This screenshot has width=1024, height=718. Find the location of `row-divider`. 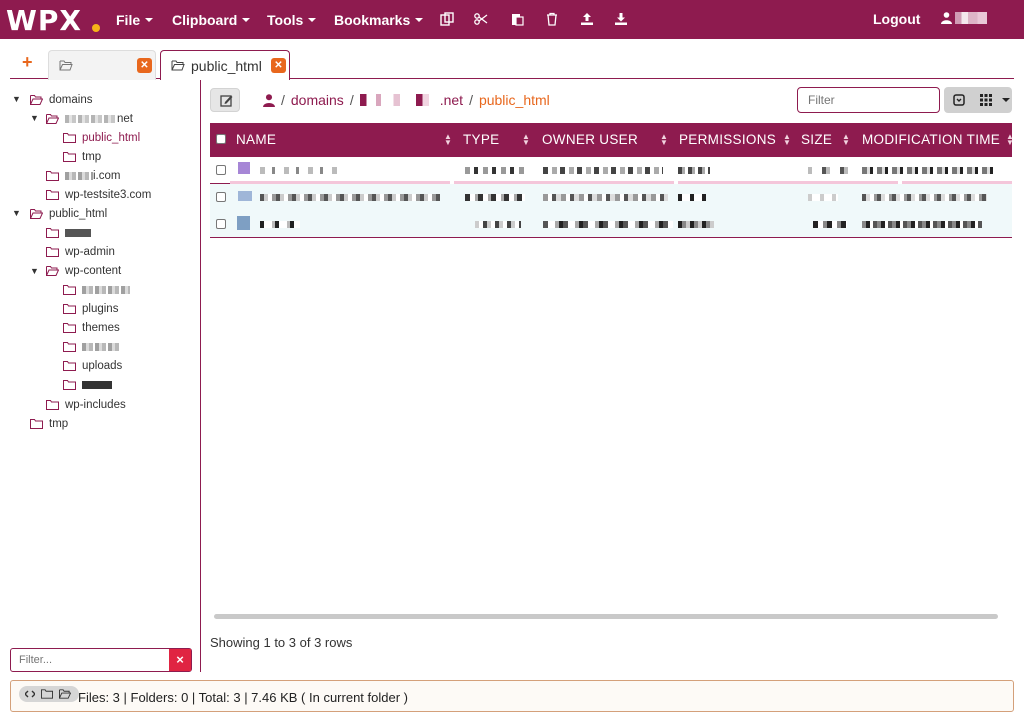

row-divider is located at coordinates (621, 237).